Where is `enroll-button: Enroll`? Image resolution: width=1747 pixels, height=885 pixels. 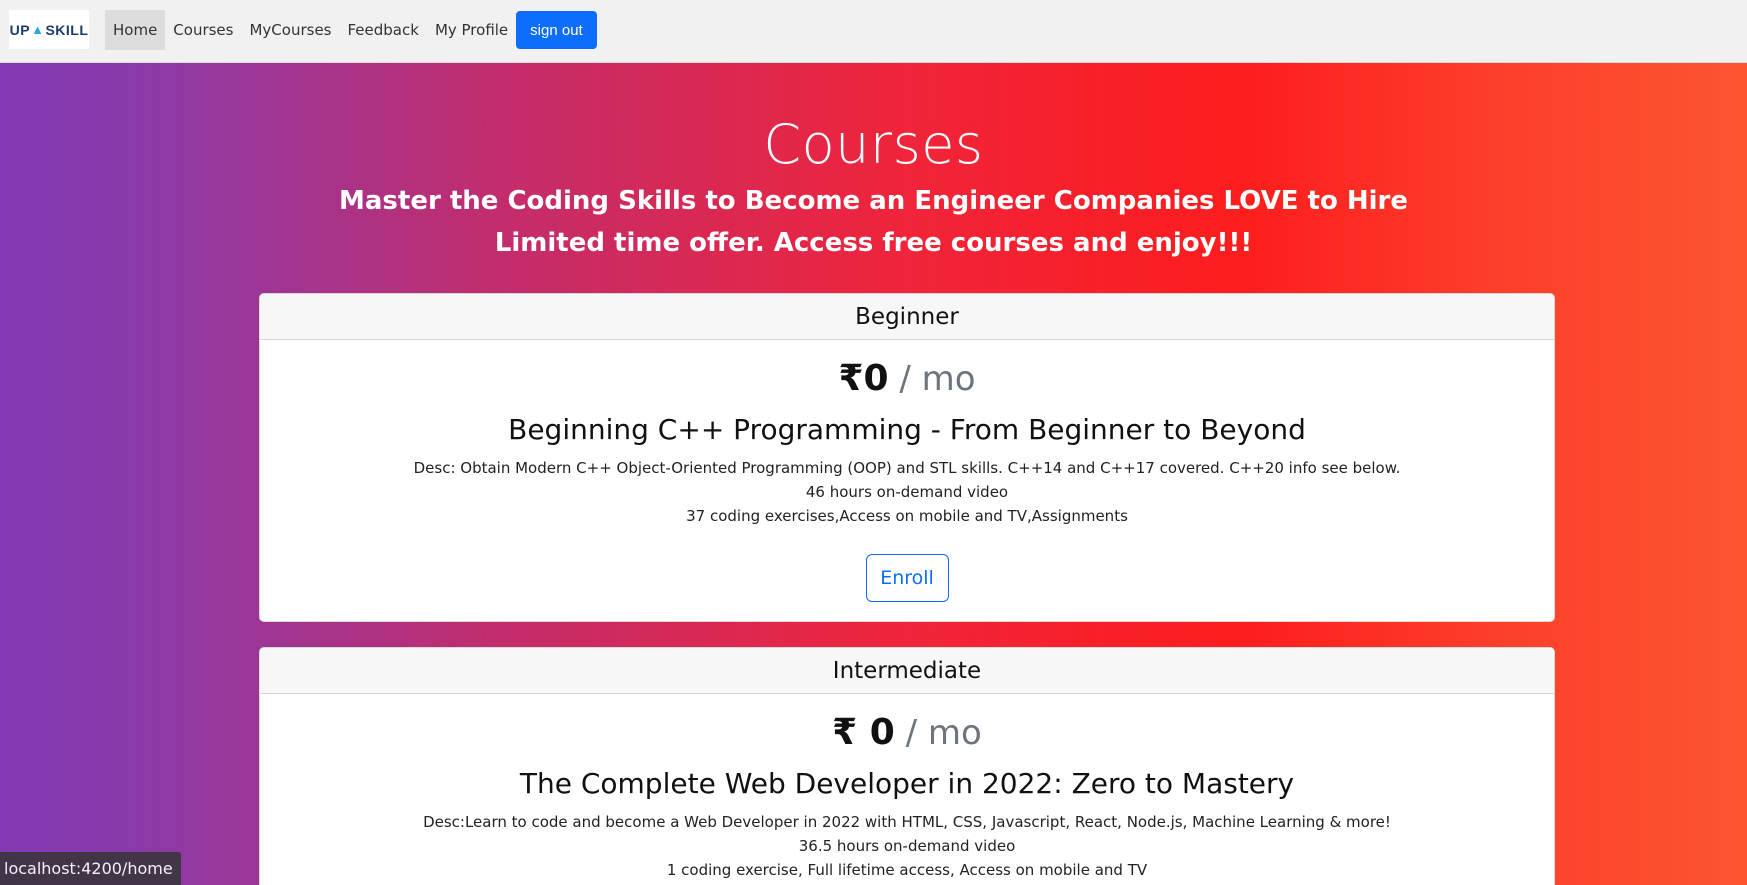
enroll-button: Enroll is located at coordinates (907, 578).